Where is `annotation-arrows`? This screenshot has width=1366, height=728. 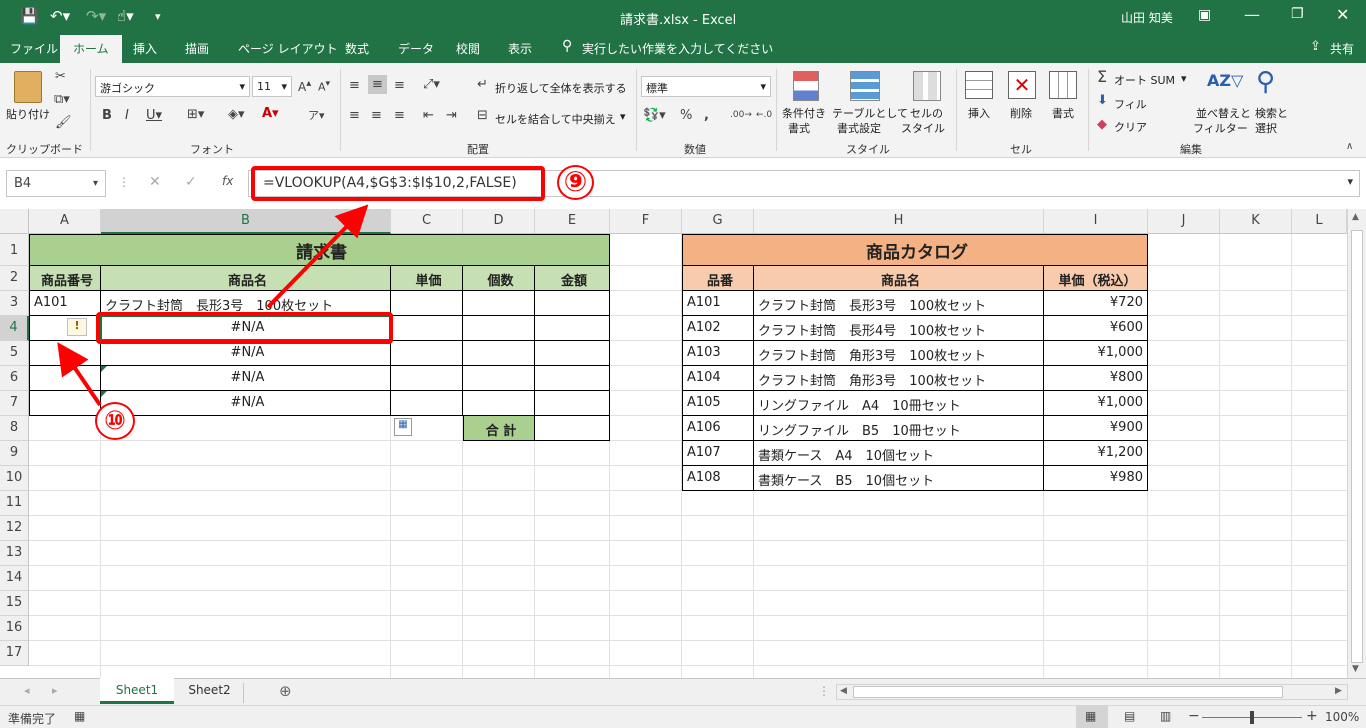 annotation-arrows is located at coordinates (213, 305).